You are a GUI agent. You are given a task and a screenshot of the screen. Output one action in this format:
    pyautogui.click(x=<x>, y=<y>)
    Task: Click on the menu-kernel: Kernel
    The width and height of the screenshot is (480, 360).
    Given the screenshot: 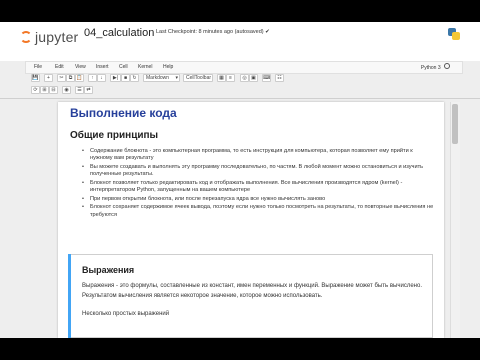 What is the action you would take?
    pyautogui.click(x=145, y=67)
    